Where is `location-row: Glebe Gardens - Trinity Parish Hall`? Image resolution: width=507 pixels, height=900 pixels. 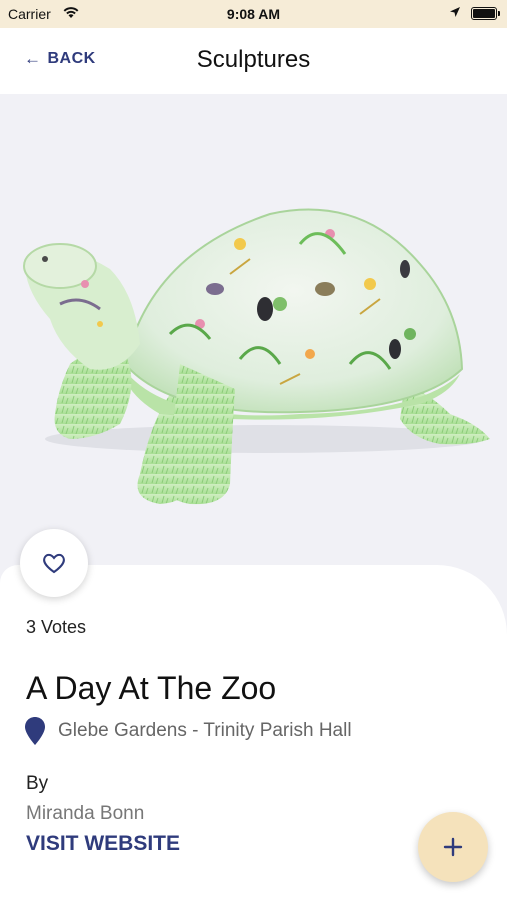
location-row: Glebe Gardens - Trinity Parish Hall is located at coordinates (188, 731).